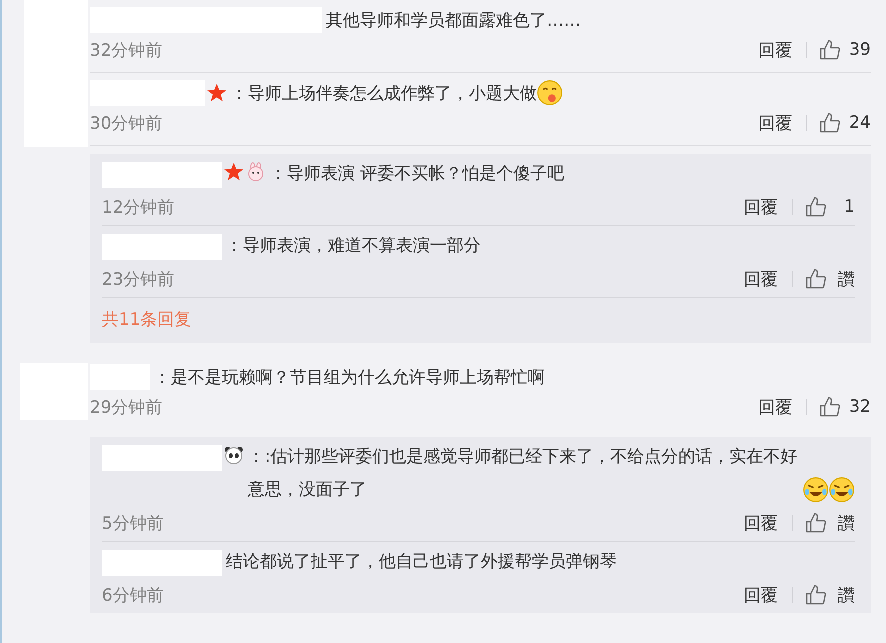 The height and width of the screenshot is (643, 886). What do you see at coordinates (860, 407) in the screenshot?
I see `like-count: 32` at bounding box center [860, 407].